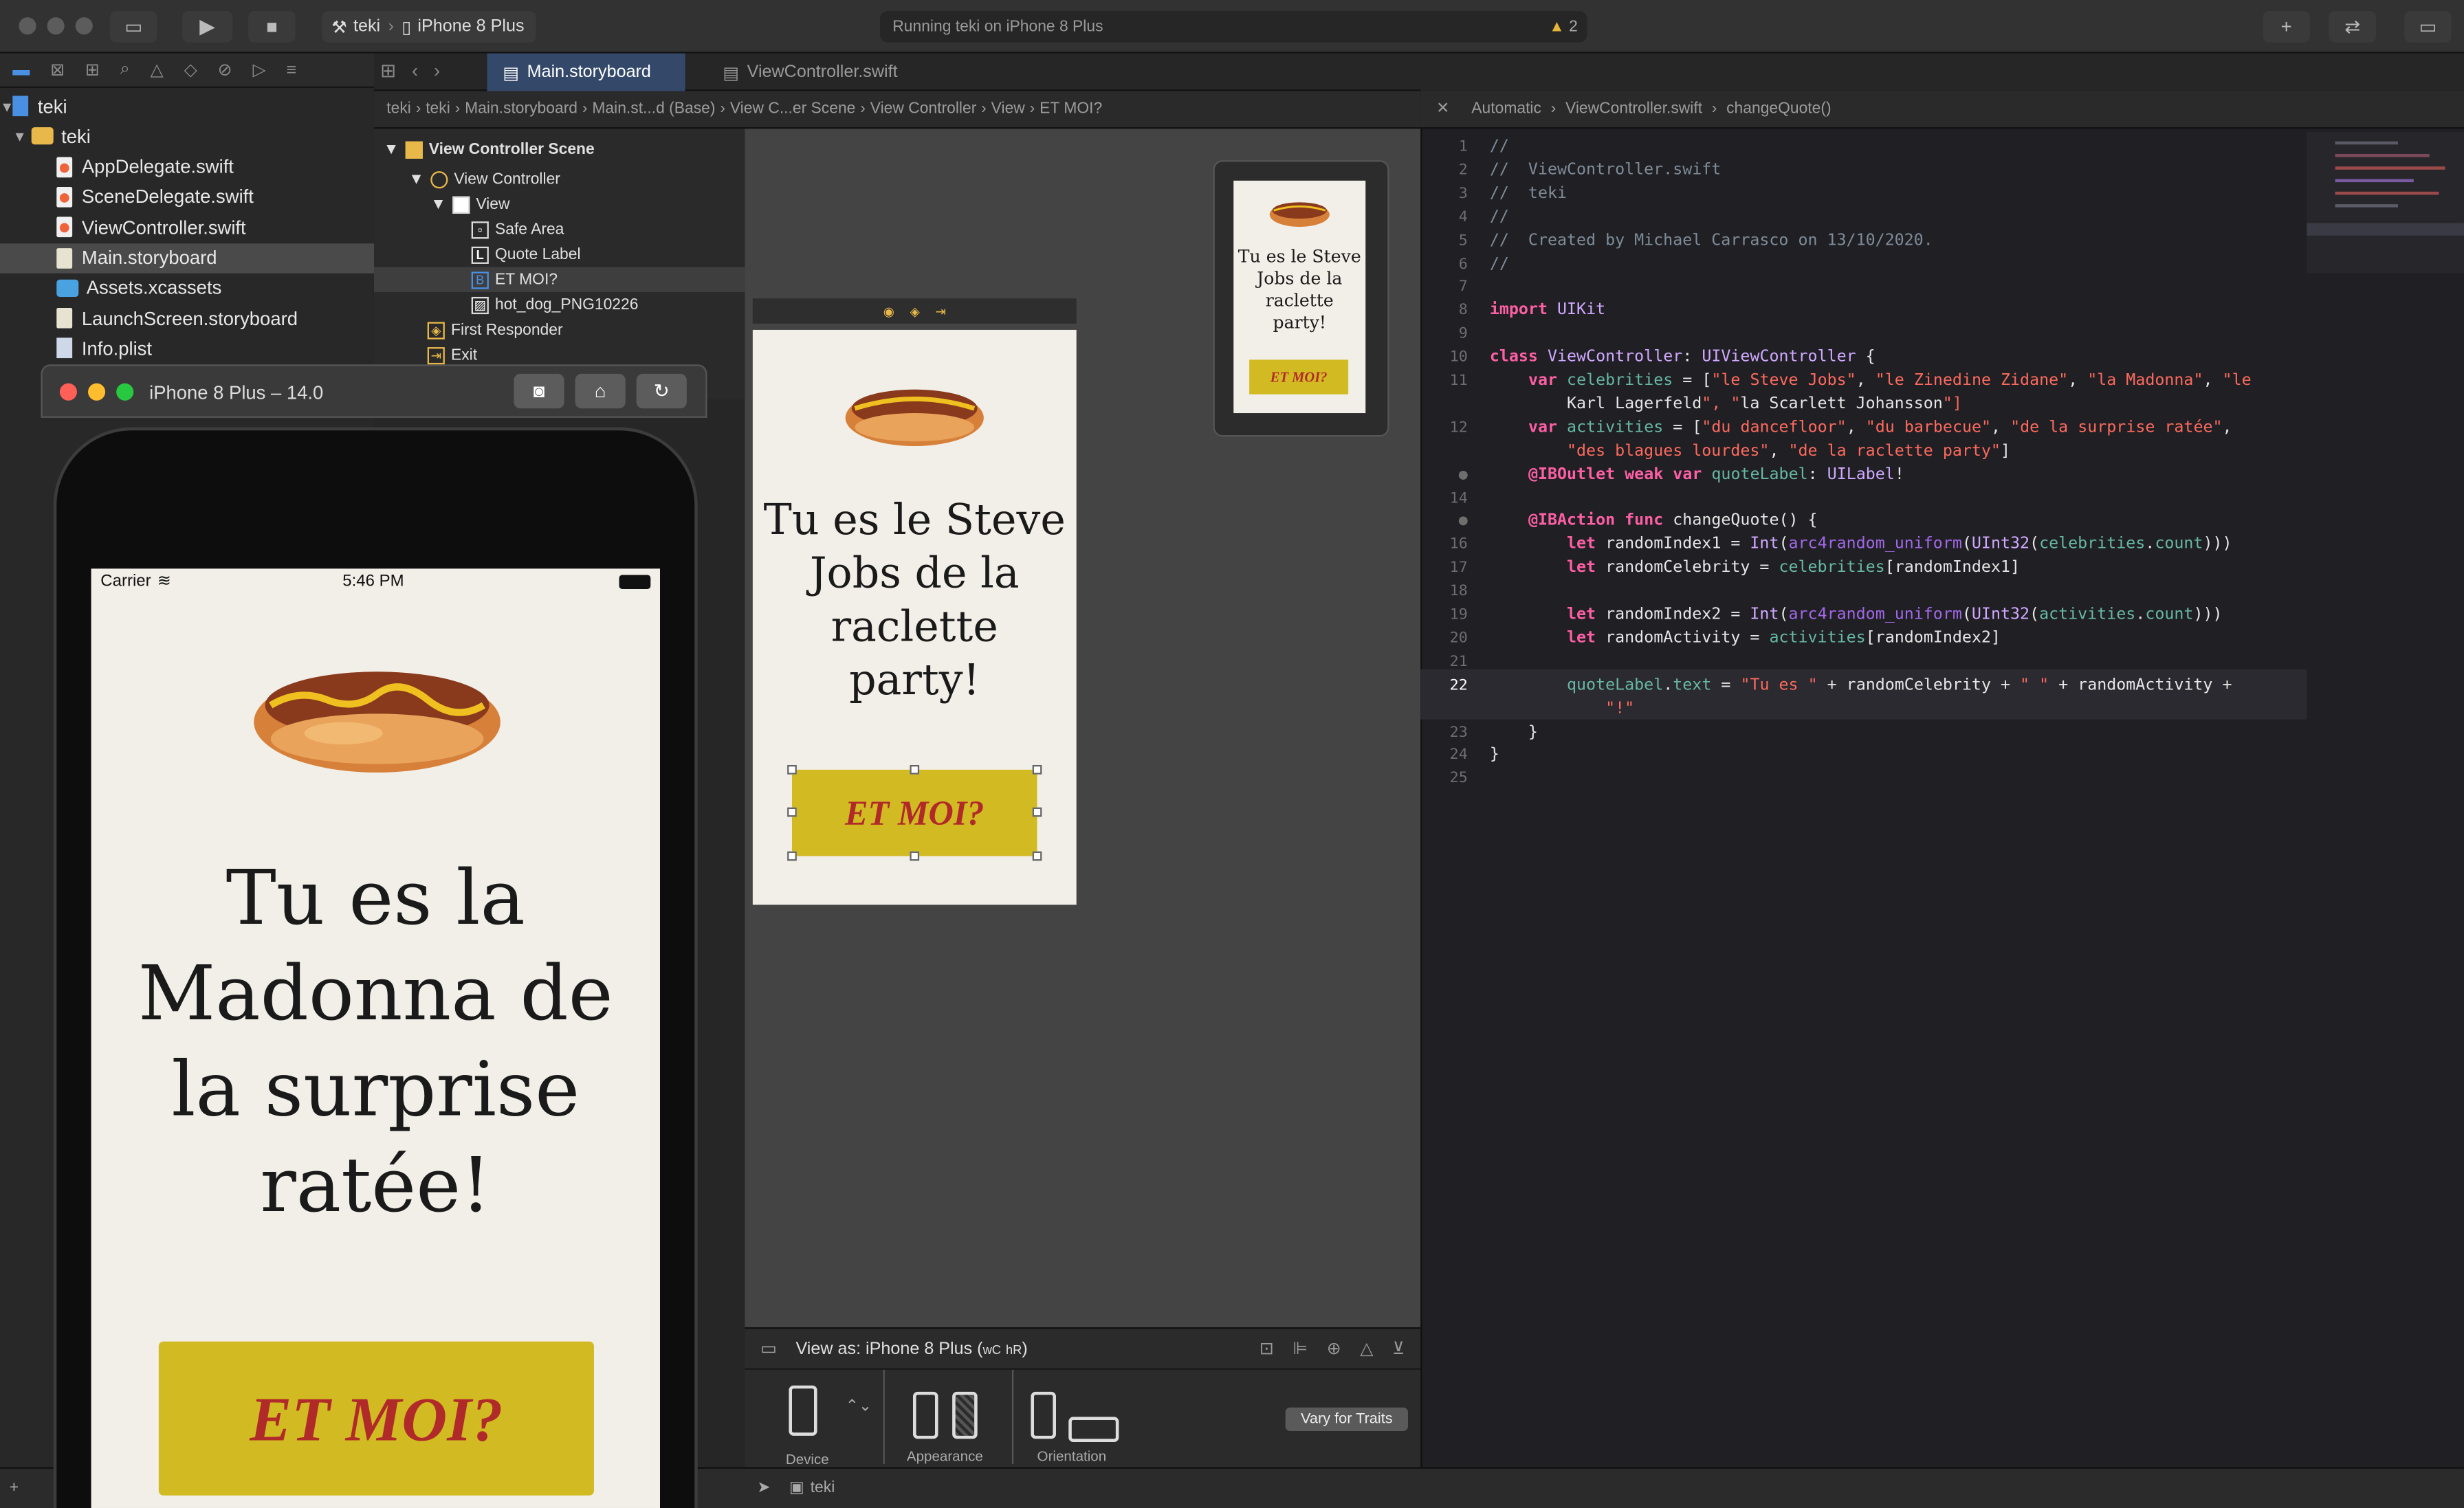  Describe the element at coordinates (793, 109) in the screenshot. I see `jump-bar-item: View C...er Scene` at that location.